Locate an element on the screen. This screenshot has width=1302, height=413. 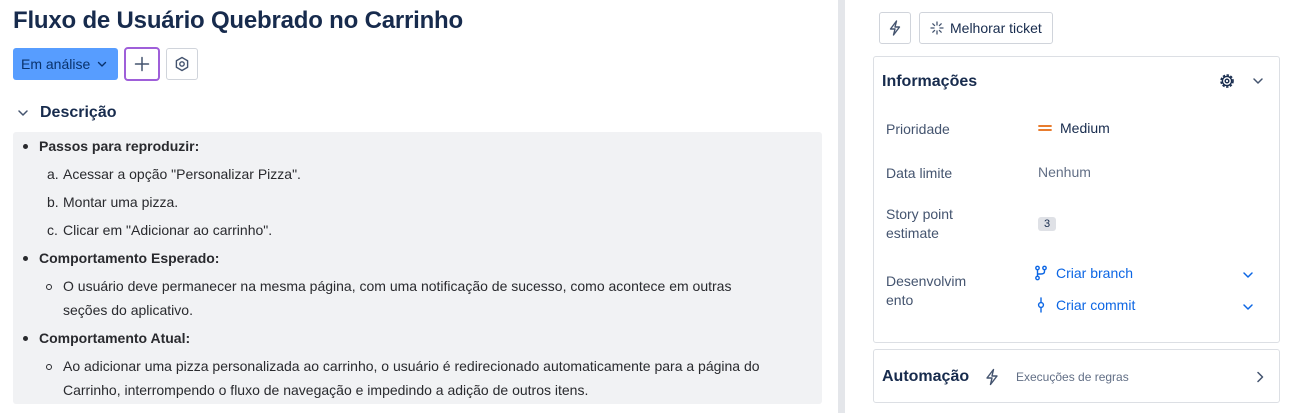
due-date-label: Data limite is located at coordinates (919, 173).